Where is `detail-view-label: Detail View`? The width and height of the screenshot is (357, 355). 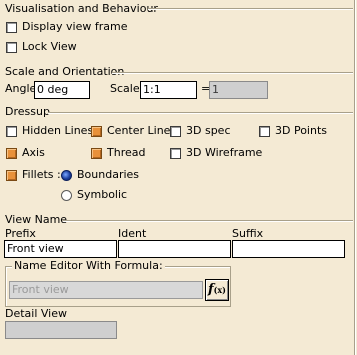 detail-view-label: Detail View is located at coordinates (36, 313).